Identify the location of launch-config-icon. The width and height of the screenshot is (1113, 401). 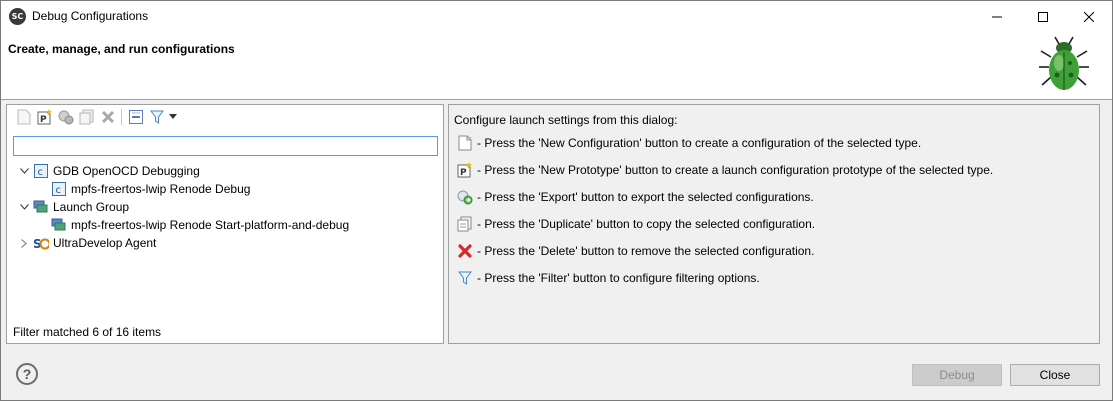
(59, 225).